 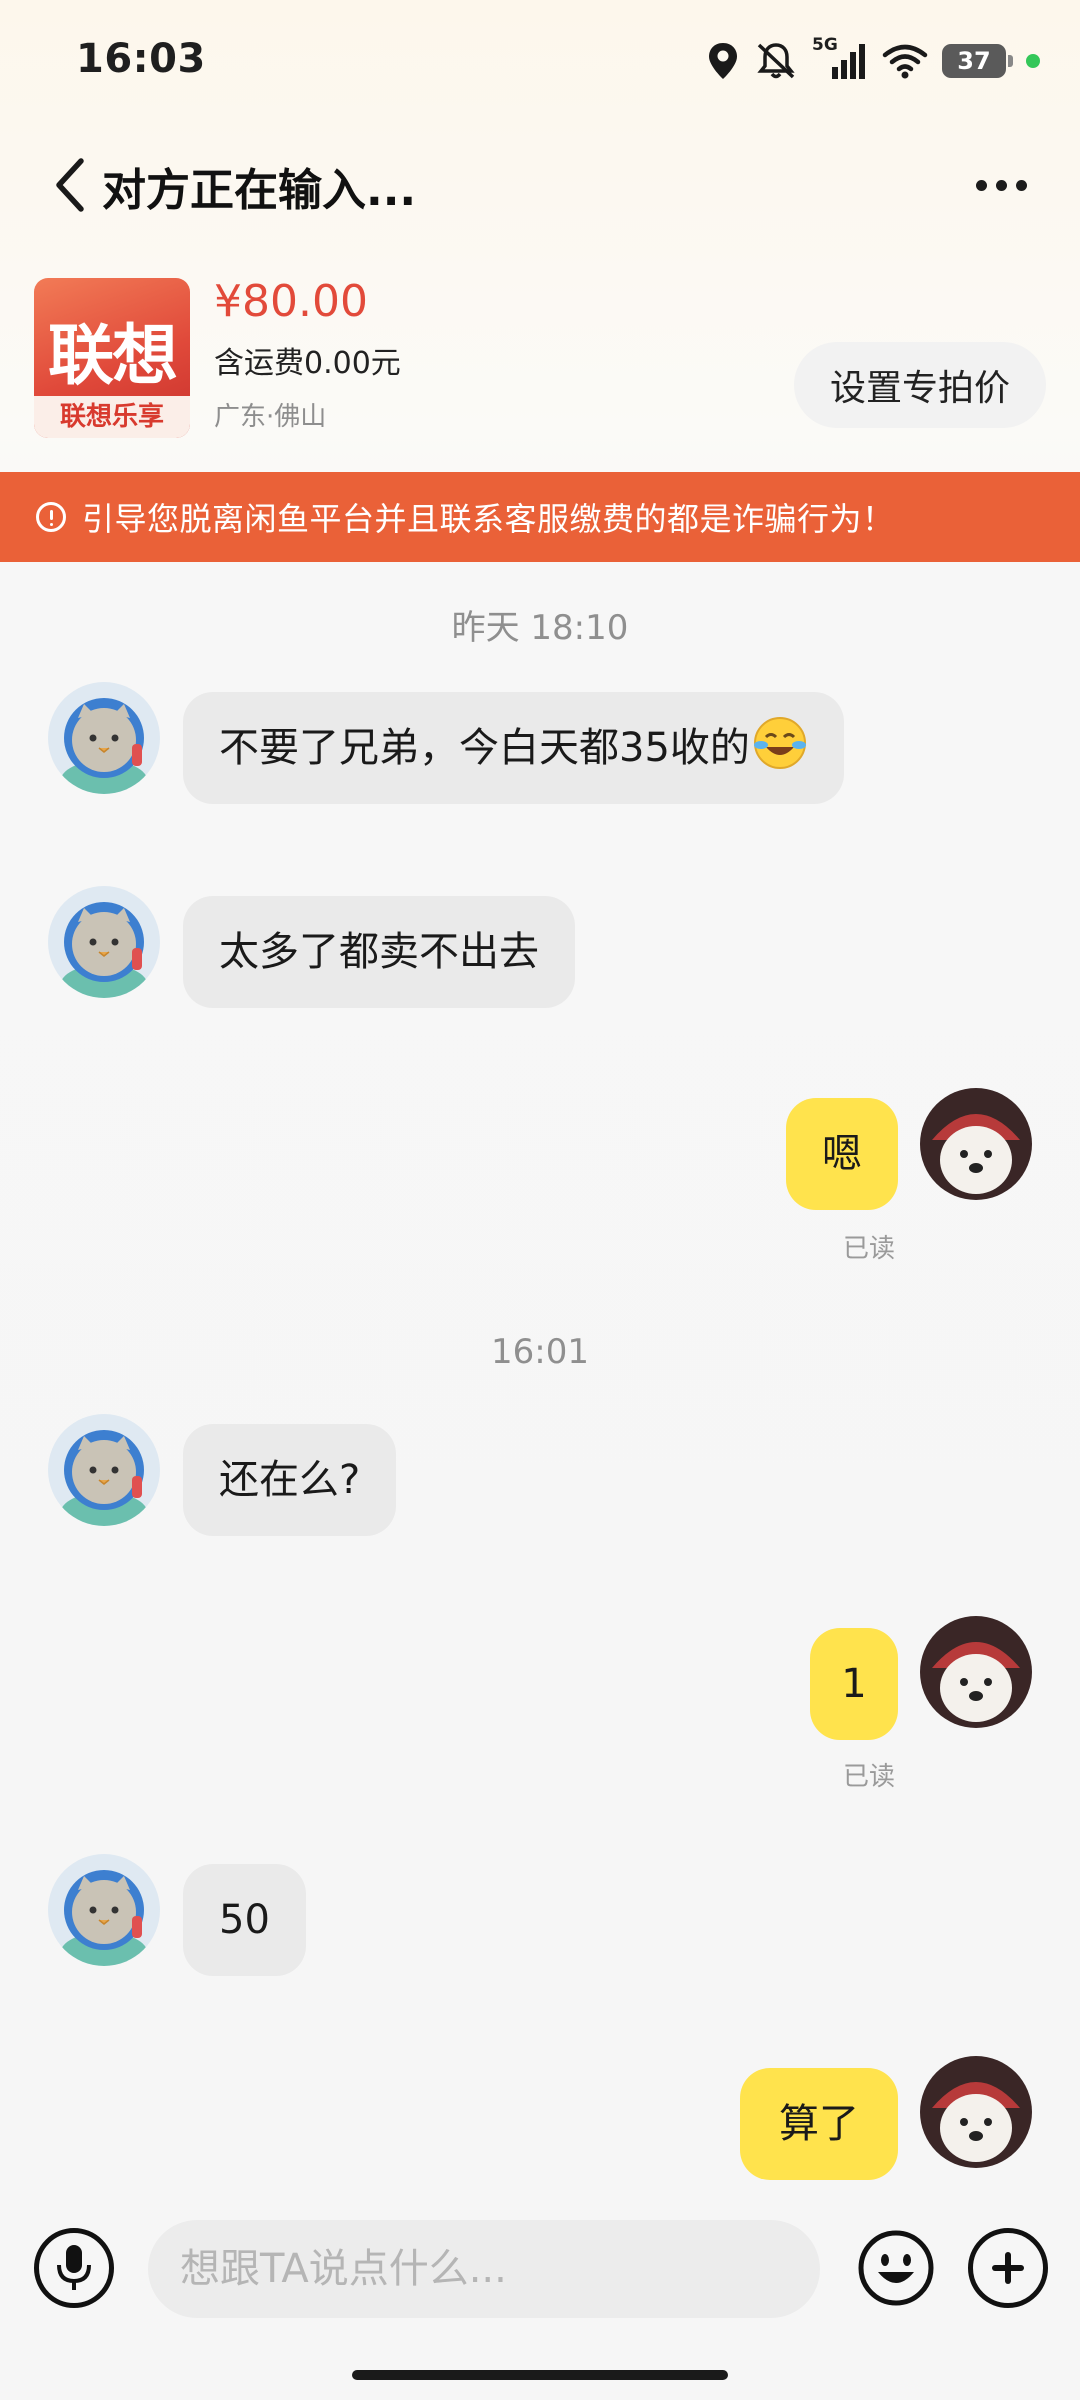 What do you see at coordinates (540, 60) in the screenshot?
I see `status-bar: 16:03 5G 37` at bounding box center [540, 60].